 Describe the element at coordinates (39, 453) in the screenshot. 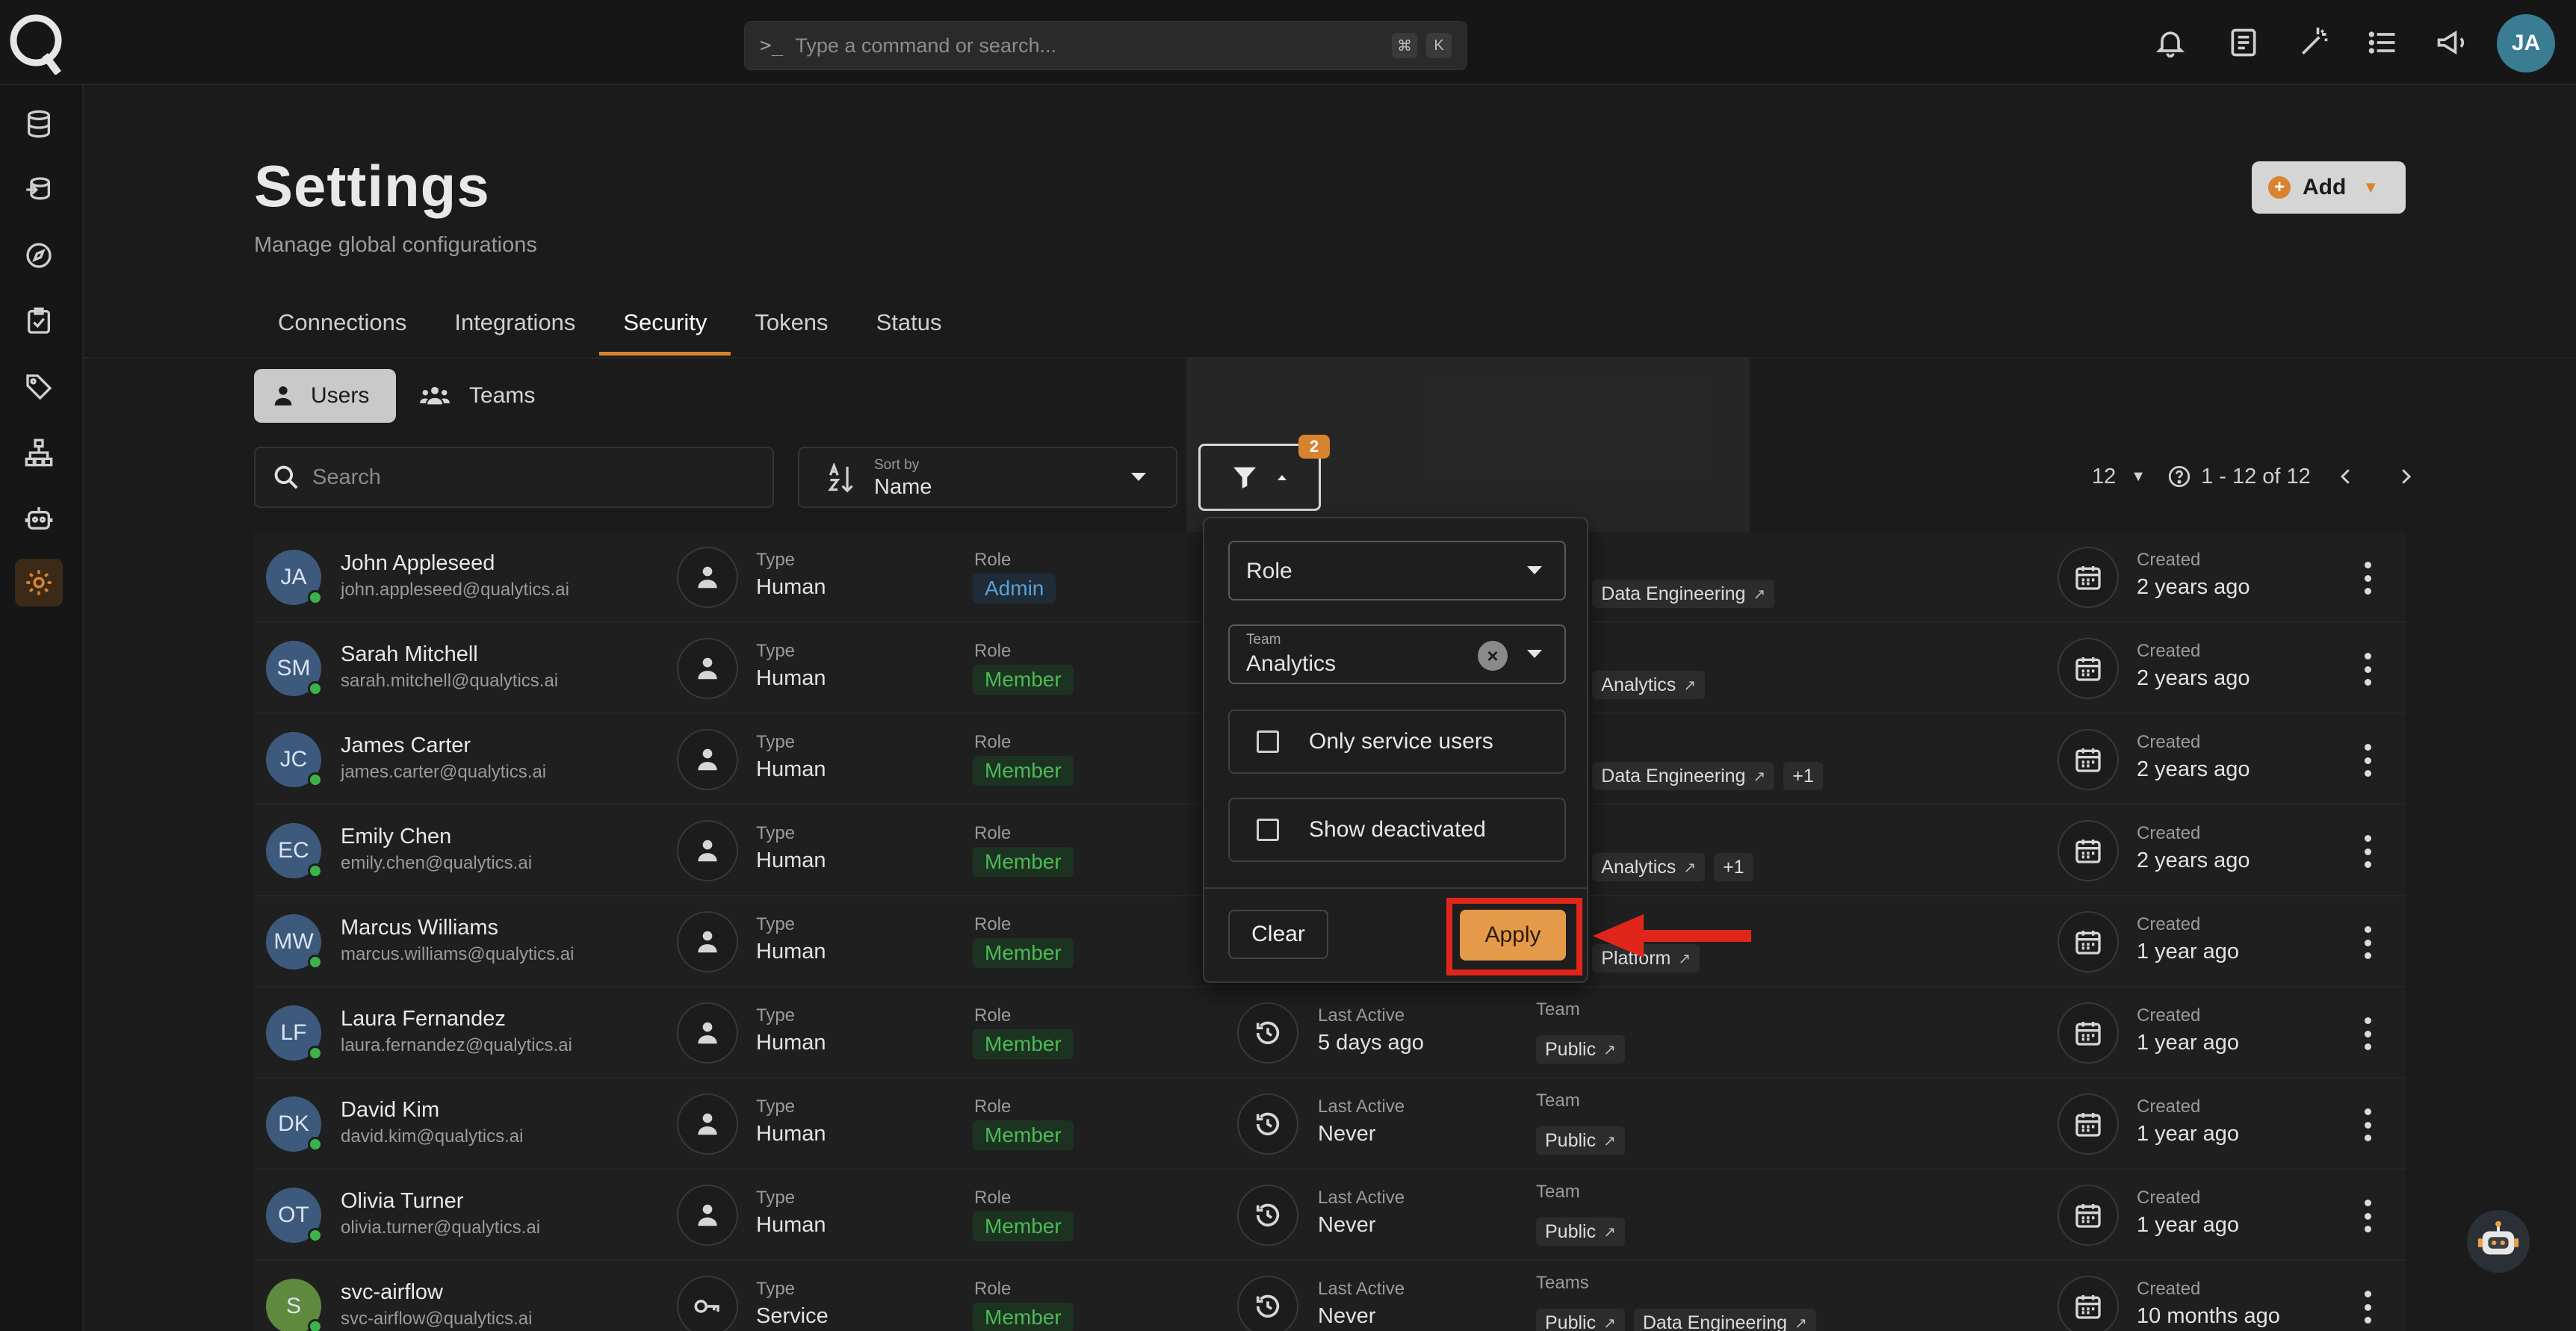

I see `hierarchy-icon` at that location.